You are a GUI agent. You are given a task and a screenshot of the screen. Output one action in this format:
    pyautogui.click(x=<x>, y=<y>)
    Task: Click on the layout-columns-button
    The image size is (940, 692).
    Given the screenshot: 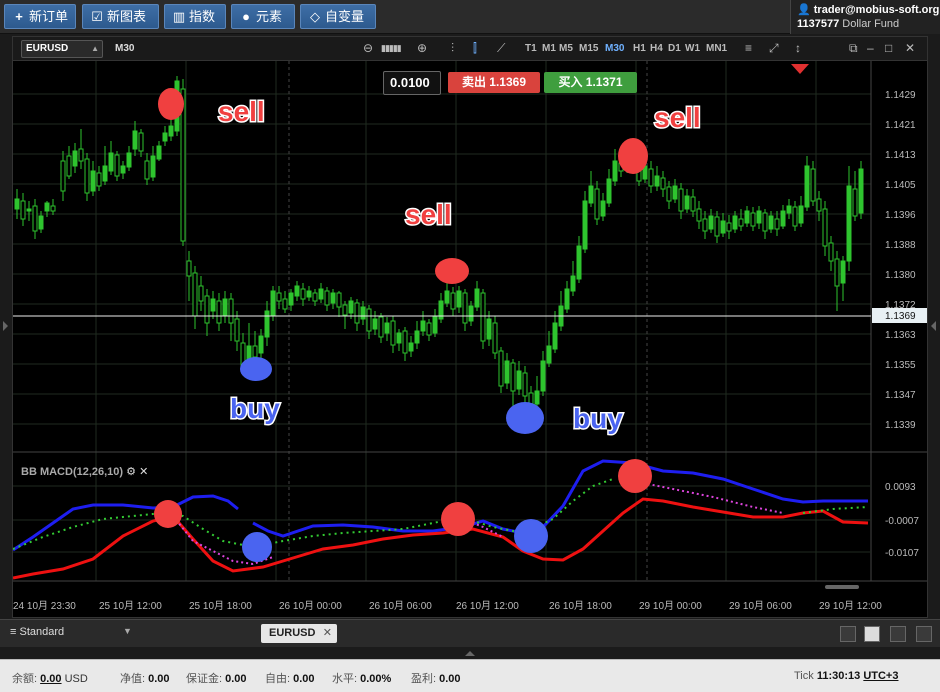 What is the action you would take?
    pyautogui.click(x=898, y=634)
    